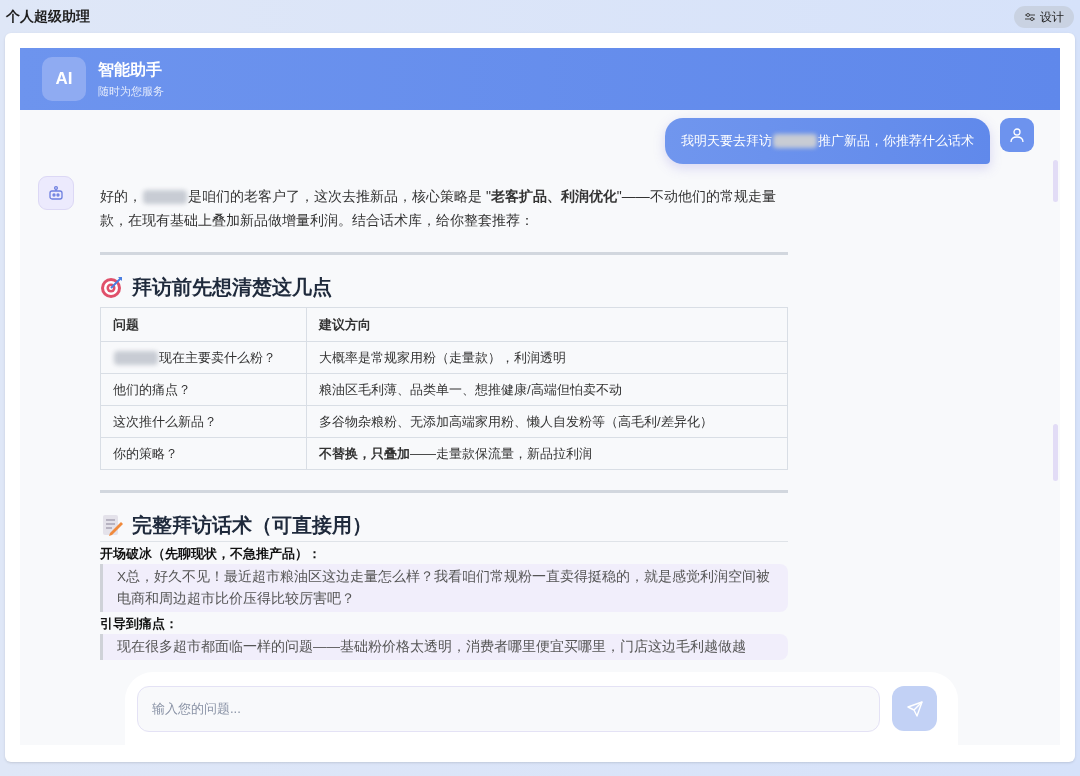  What do you see at coordinates (130, 69) in the screenshot?
I see `assistant-name: 智能助手` at bounding box center [130, 69].